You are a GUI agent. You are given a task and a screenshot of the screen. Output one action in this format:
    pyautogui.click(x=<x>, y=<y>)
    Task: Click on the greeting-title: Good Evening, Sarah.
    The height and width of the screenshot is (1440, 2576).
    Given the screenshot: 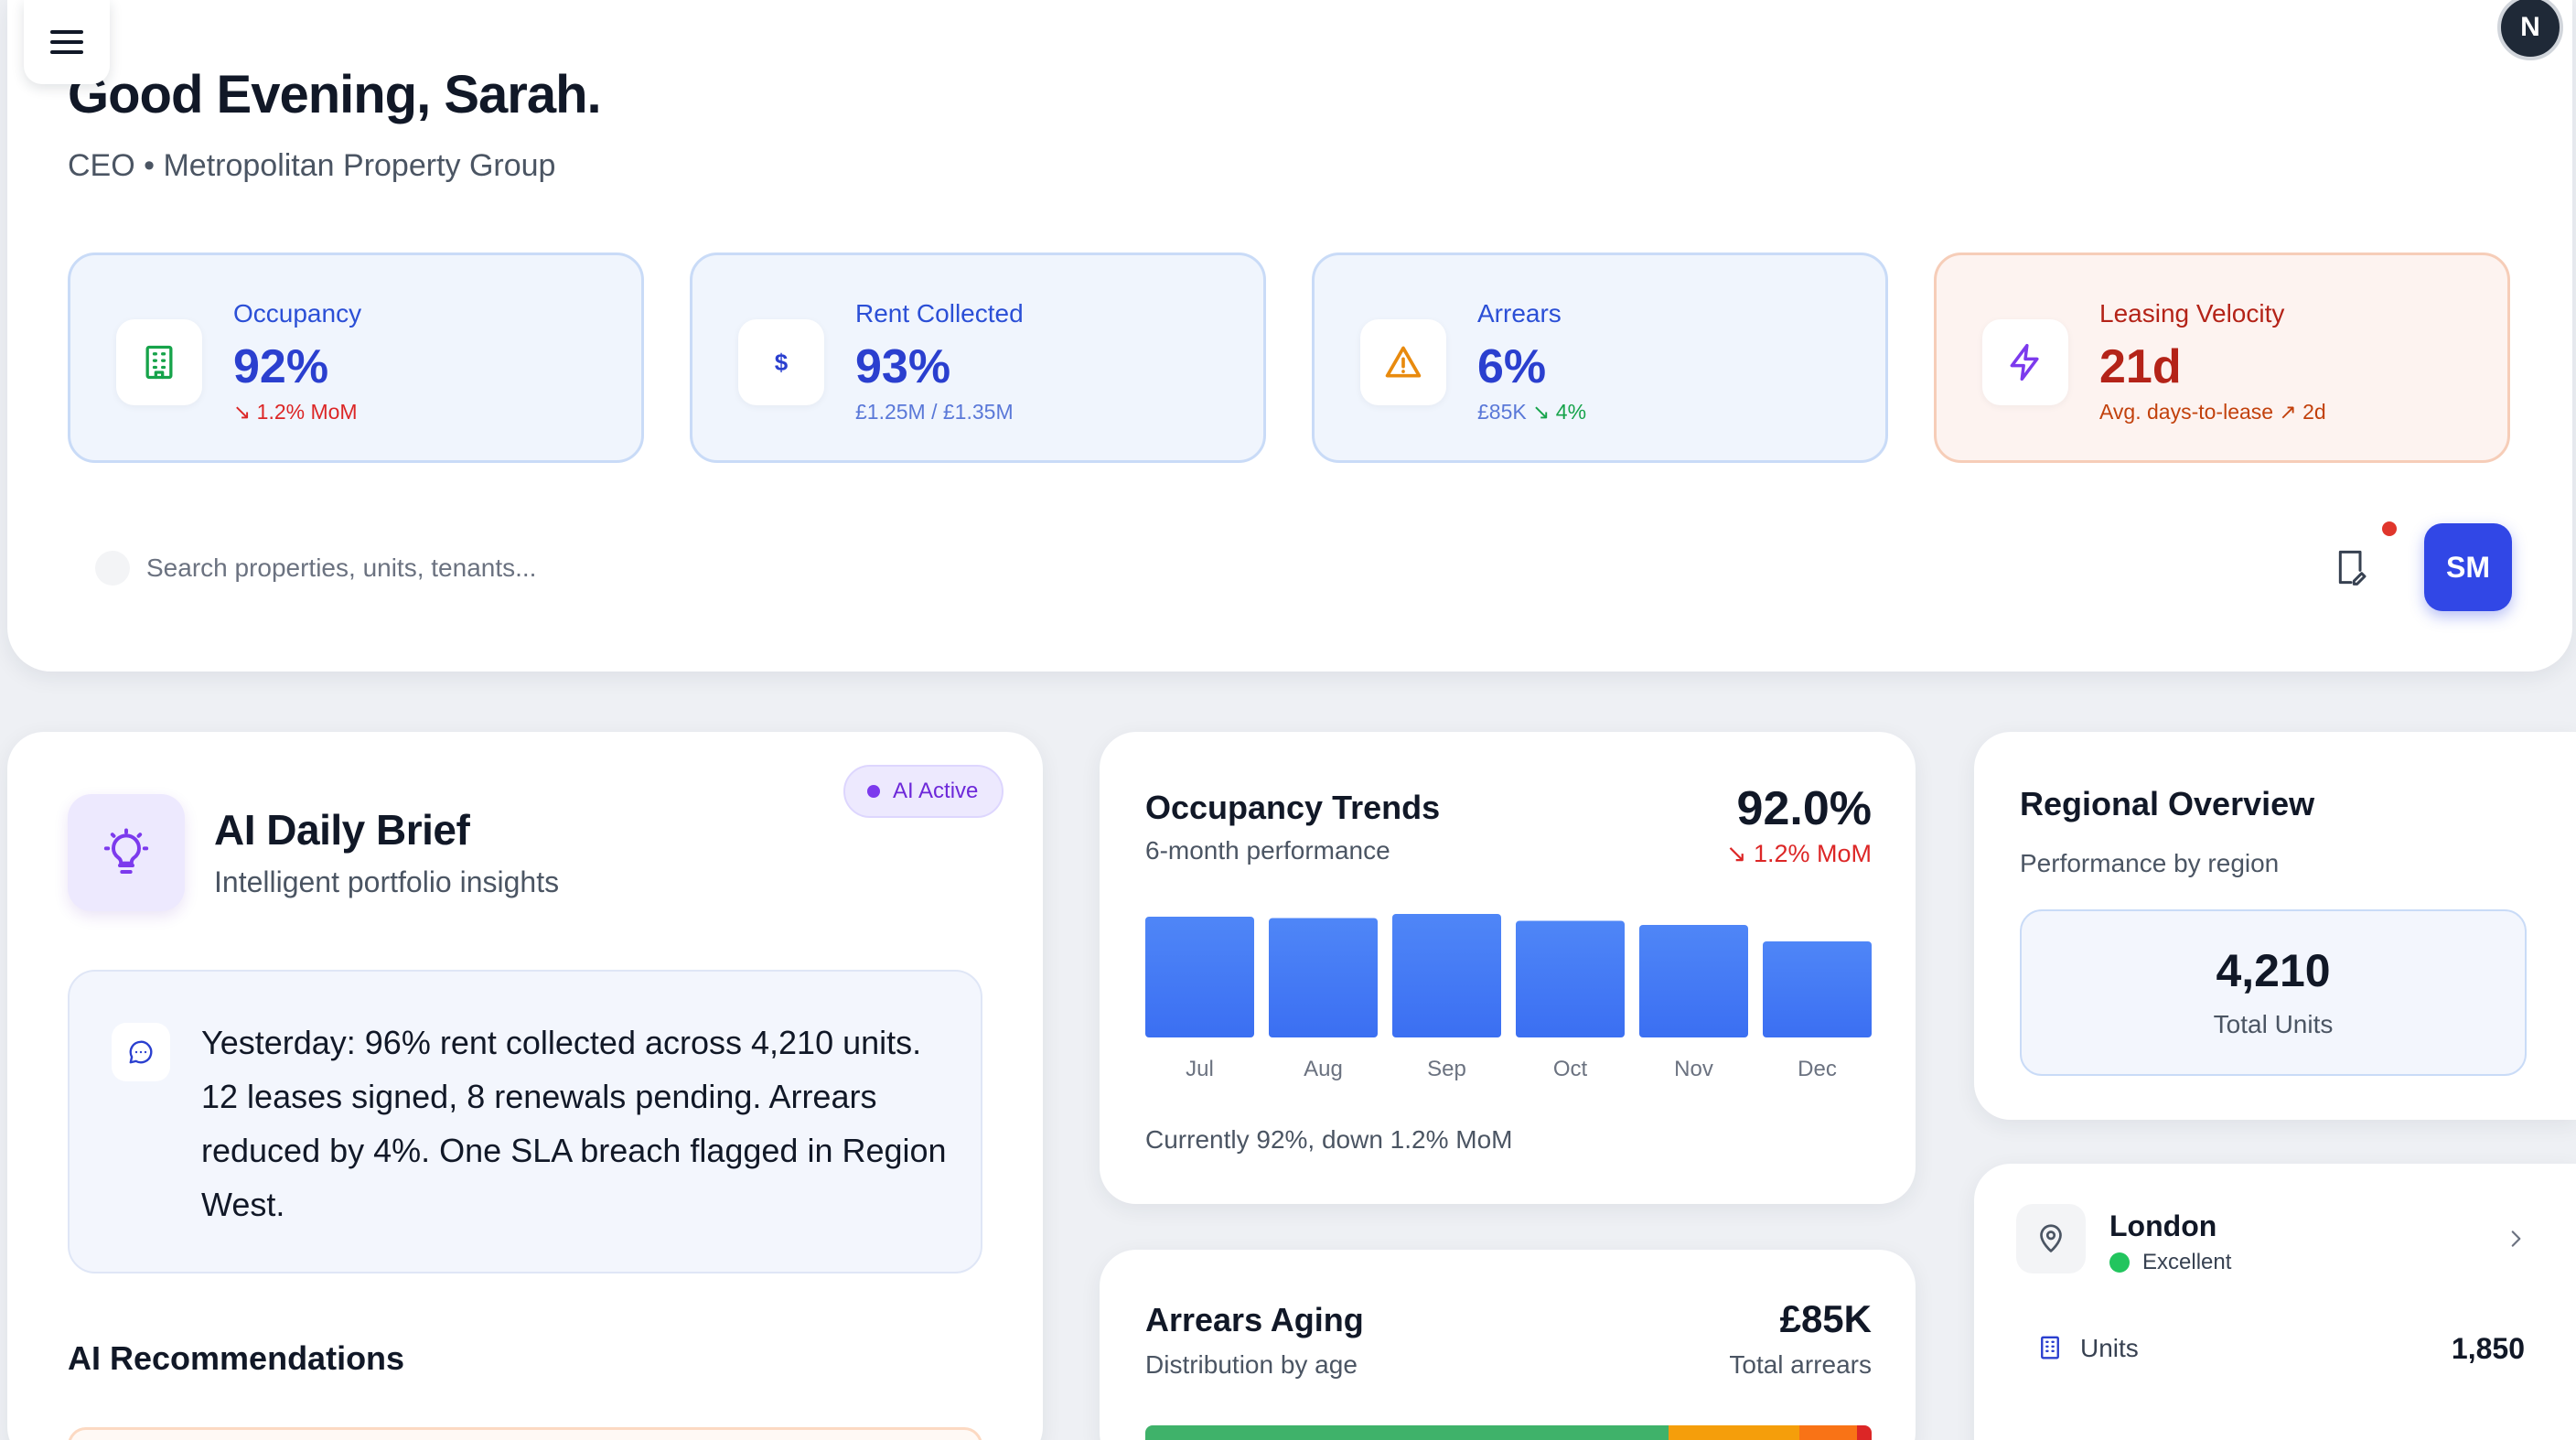 What is the action you would take?
    pyautogui.click(x=335, y=94)
    